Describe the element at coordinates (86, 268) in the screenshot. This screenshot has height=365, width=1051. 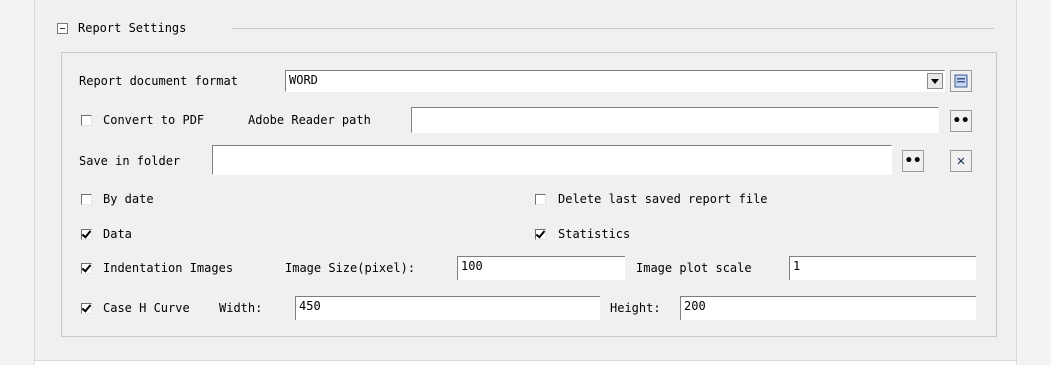
I see `indentation-checkbox` at that location.